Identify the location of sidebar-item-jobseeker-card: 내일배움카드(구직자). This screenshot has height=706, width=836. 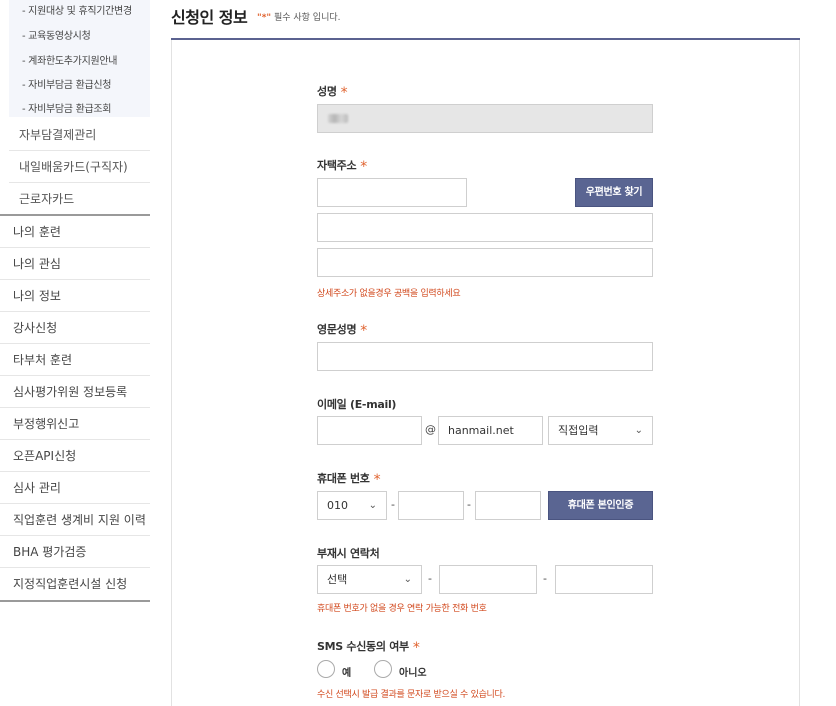
(79, 167).